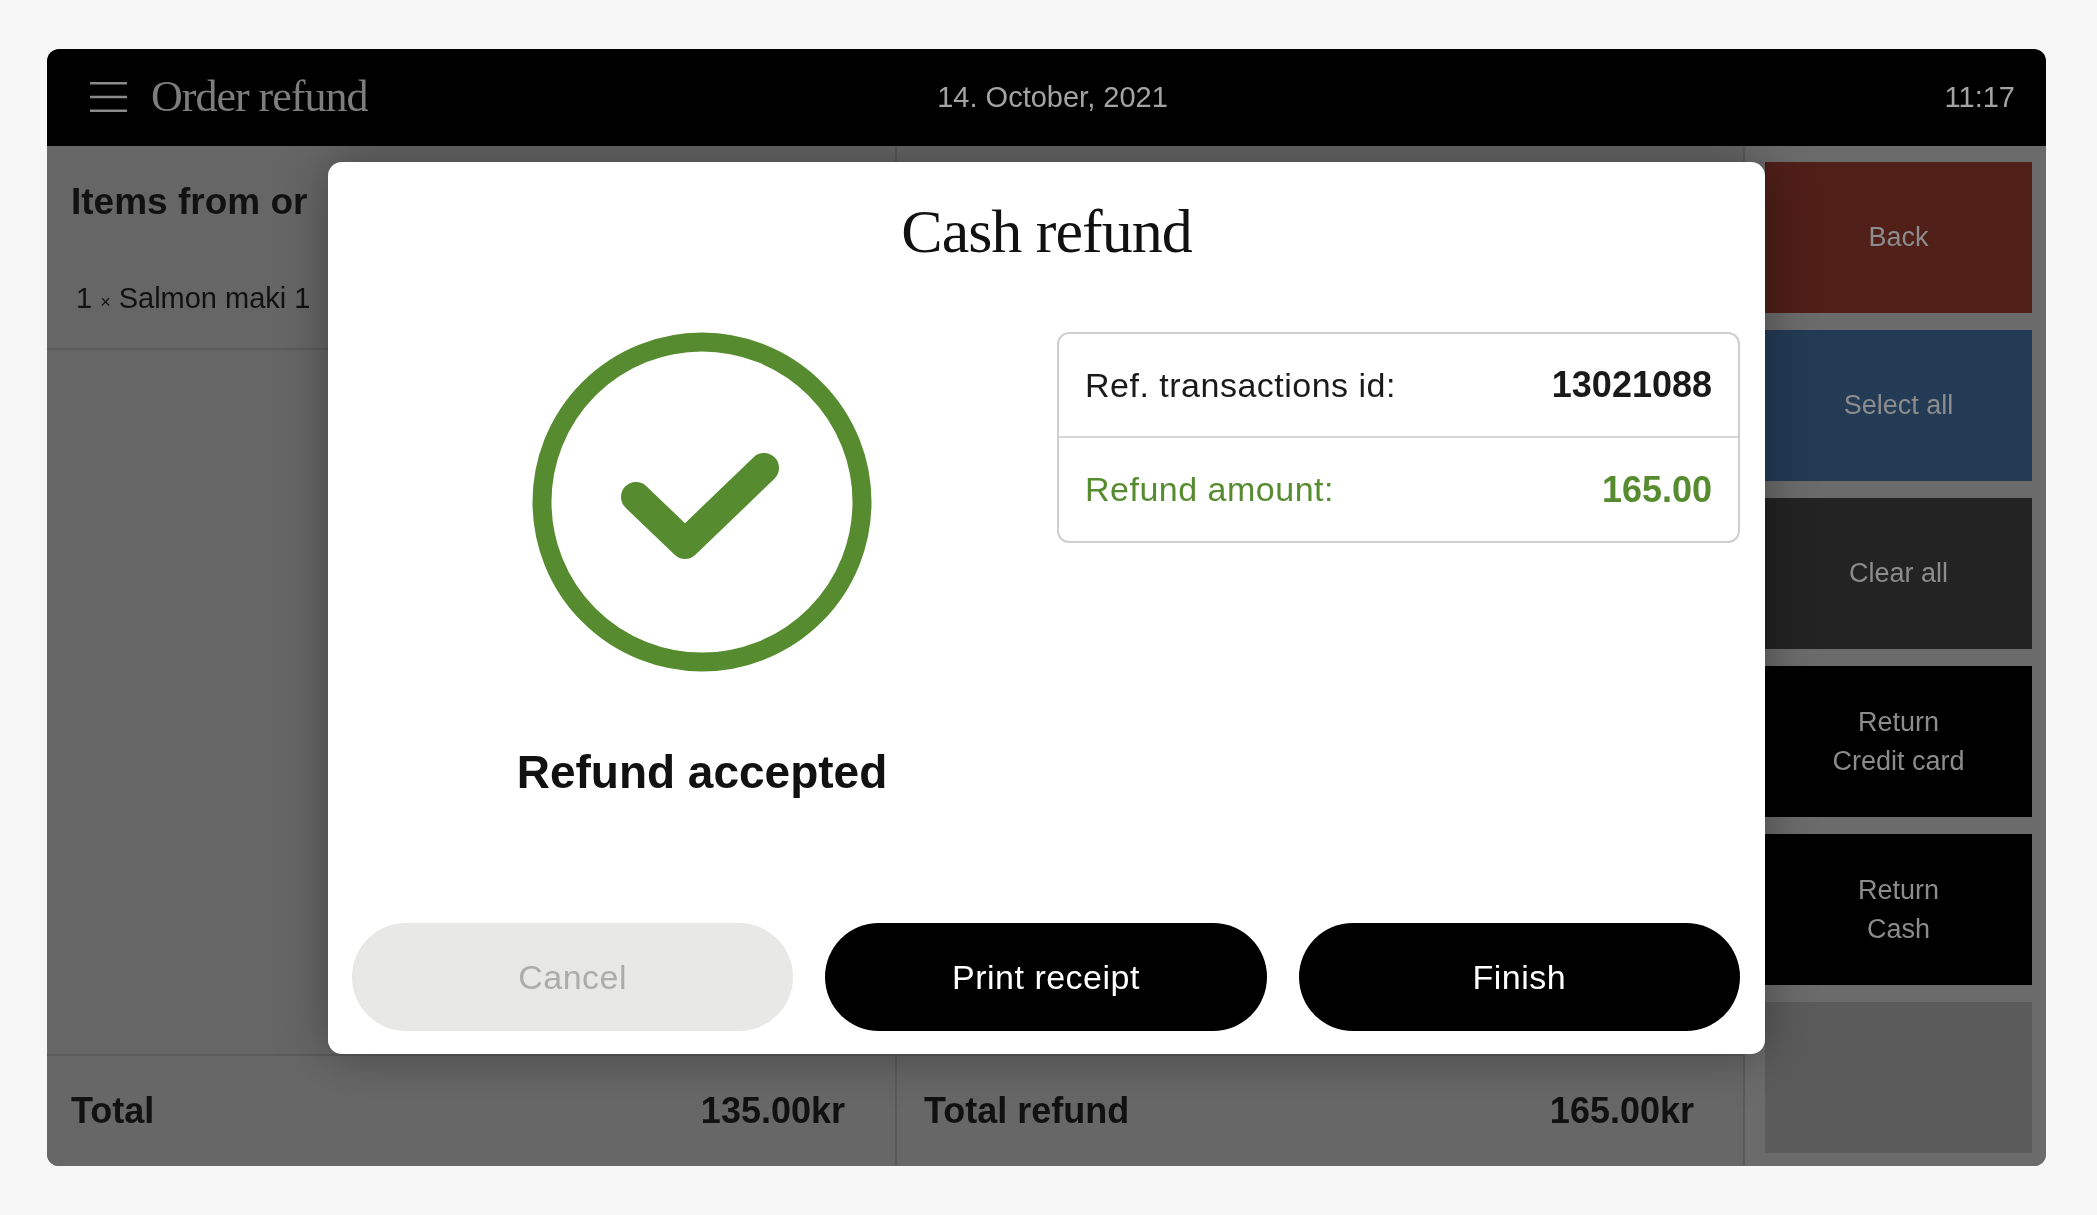  Describe the element at coordinates (1046, 977) in the screenshot. I see `dialog-button: Print receipt` at that location.